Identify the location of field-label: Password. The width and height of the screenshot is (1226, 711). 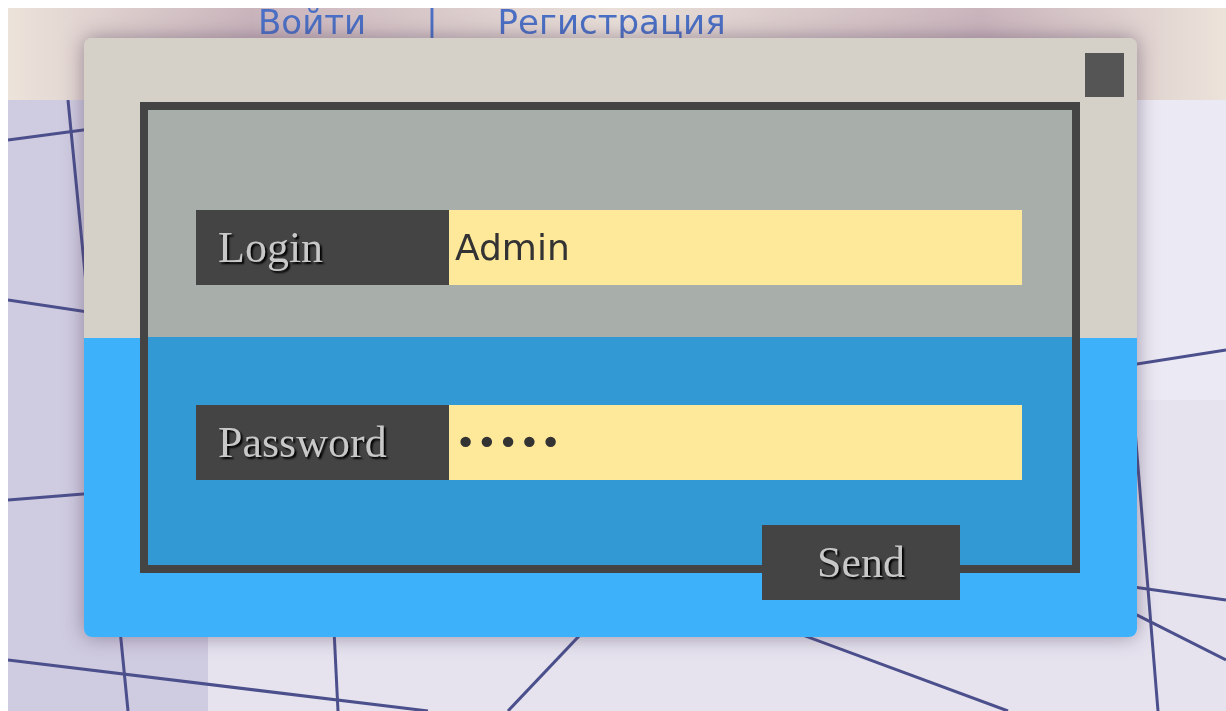
(322, 442).